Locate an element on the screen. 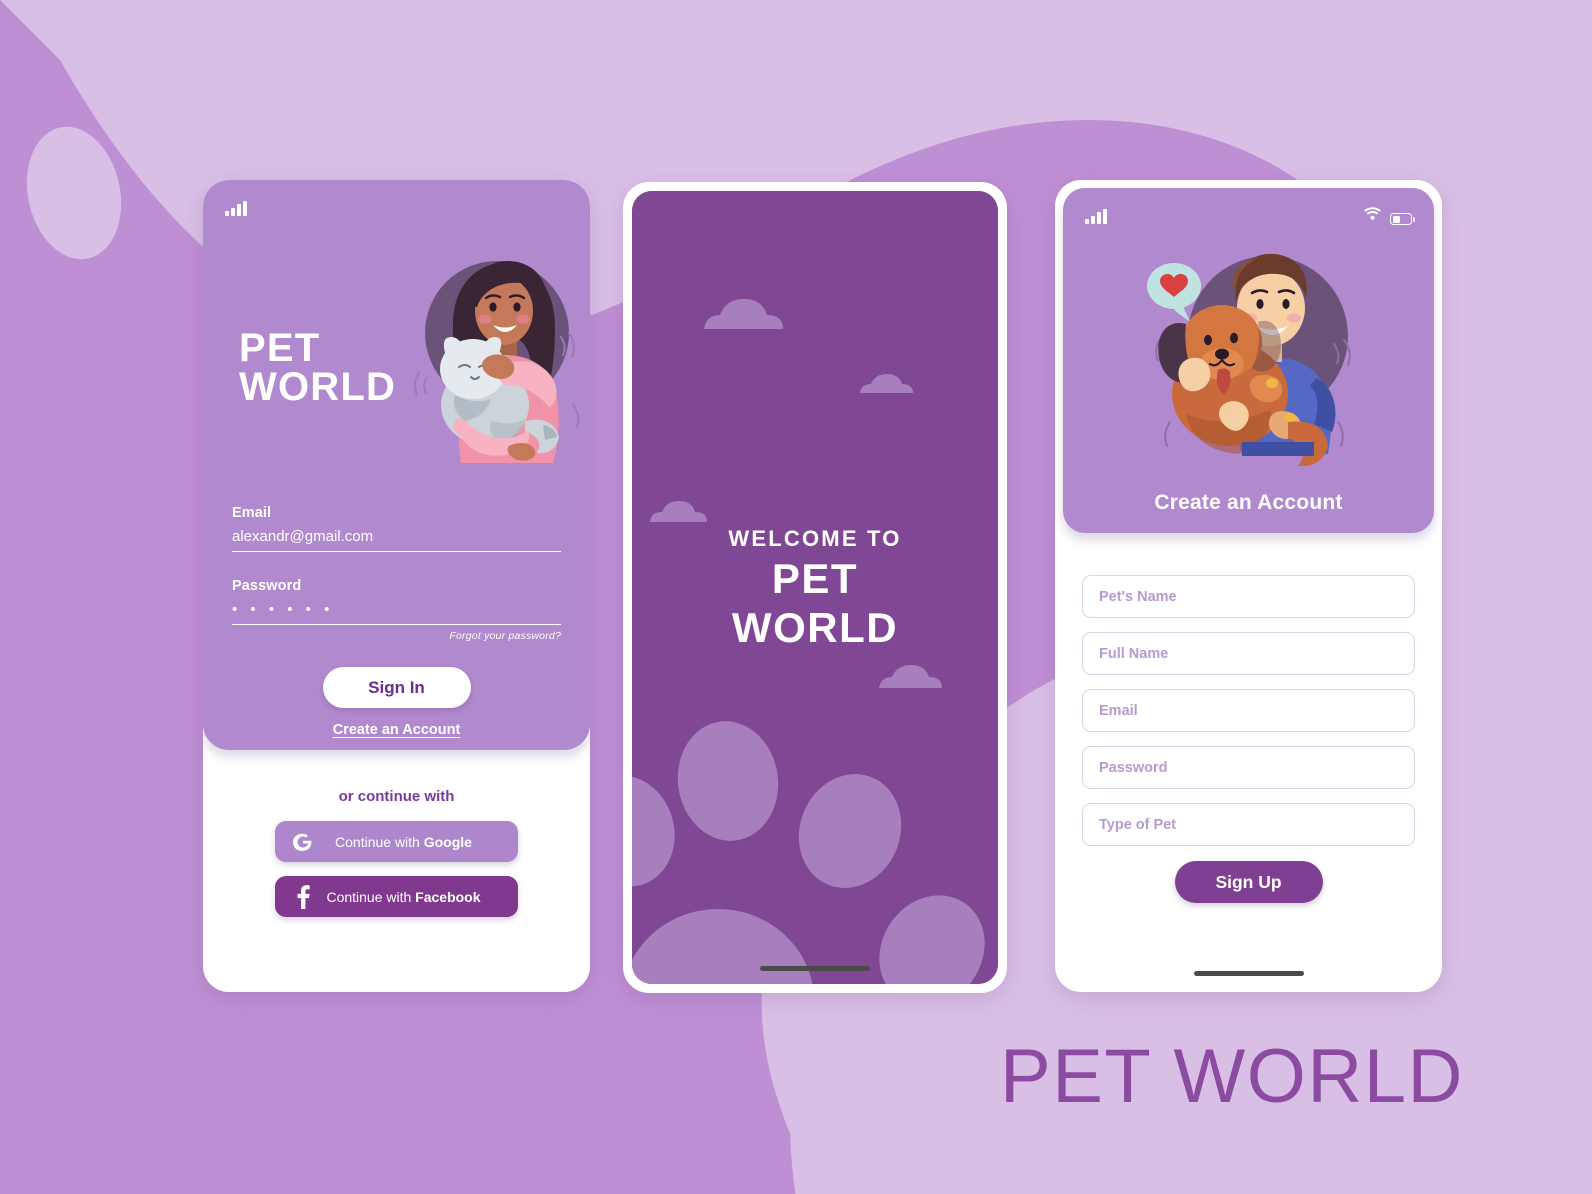  facebook-f-icon is located at coordinates (303, 896).